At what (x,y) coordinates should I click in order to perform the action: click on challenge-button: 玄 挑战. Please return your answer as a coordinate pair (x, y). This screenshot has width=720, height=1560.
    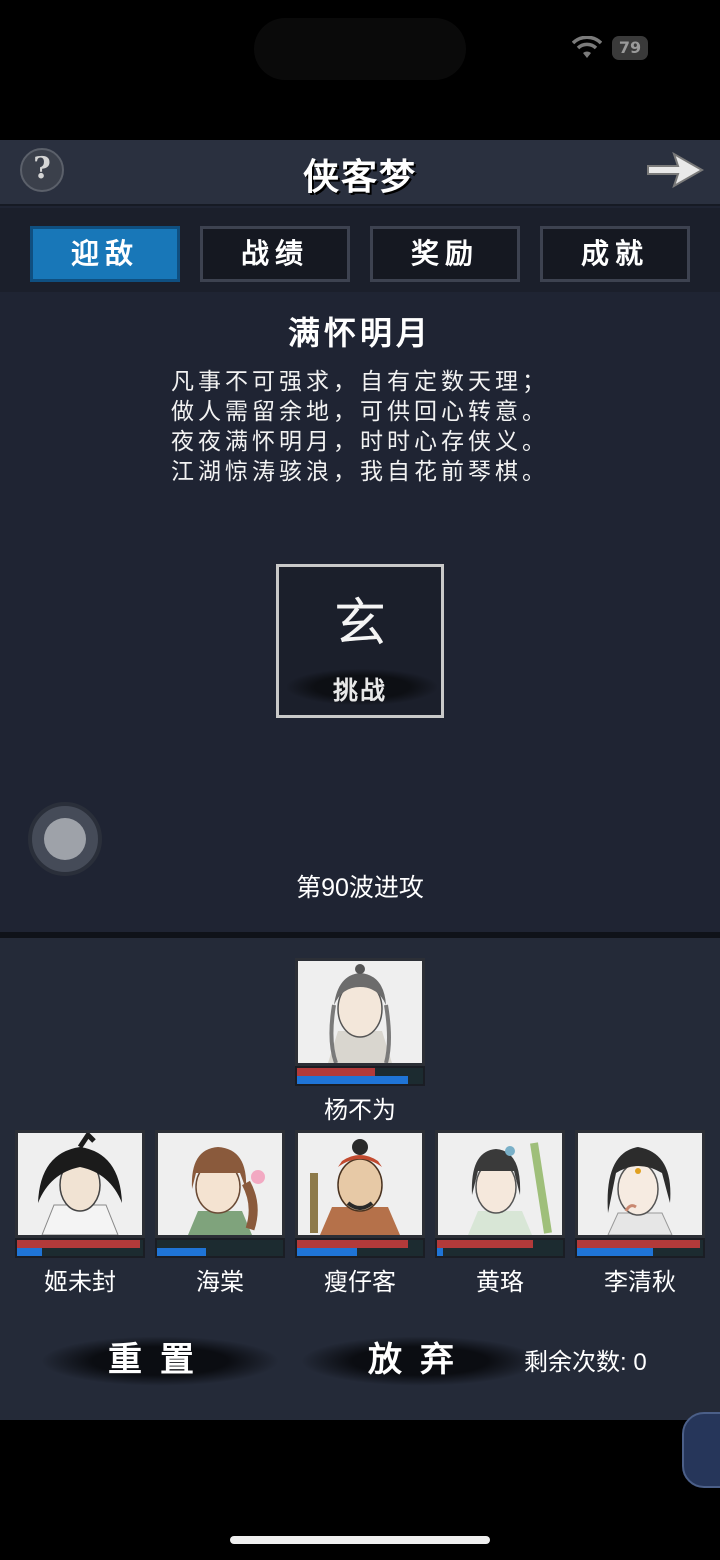
    Looking at the image, I should click on (360, 641).